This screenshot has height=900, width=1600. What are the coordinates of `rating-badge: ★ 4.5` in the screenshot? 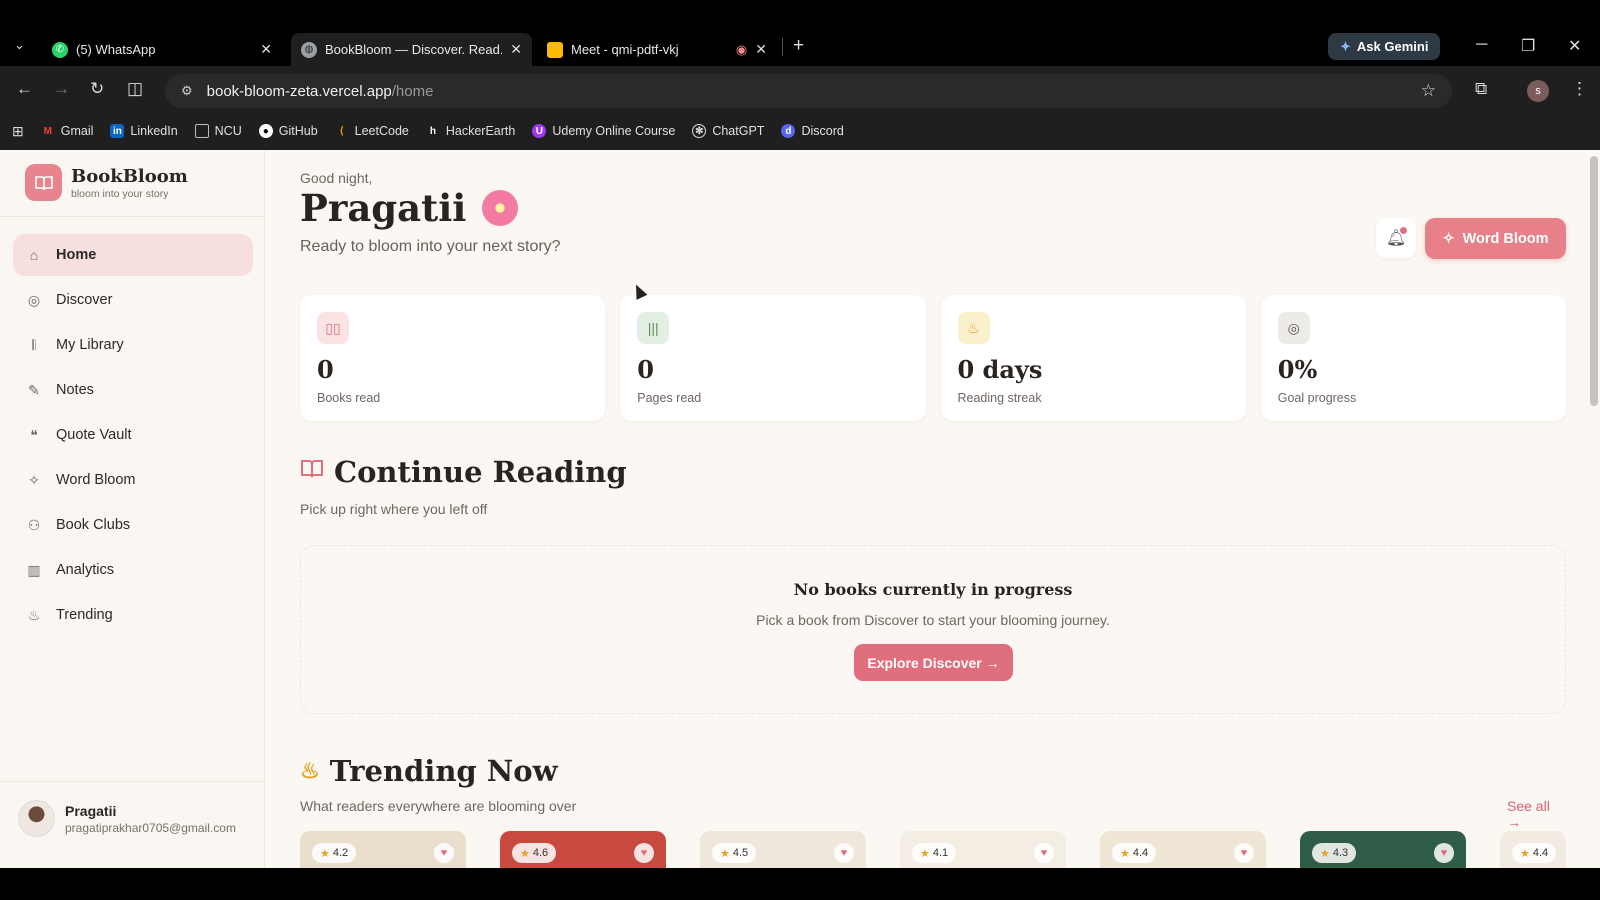 It's located at (734, 853).